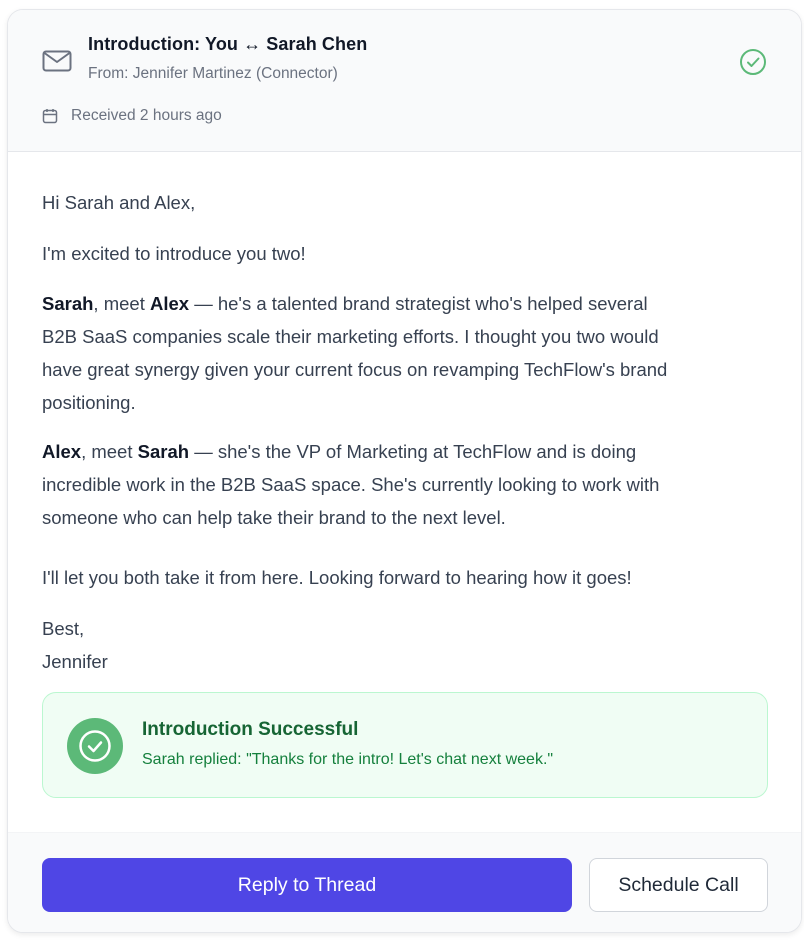  Describe the element at coordinates (75, 661) in the screenshot. I see `signature: Jennifer` at that location.